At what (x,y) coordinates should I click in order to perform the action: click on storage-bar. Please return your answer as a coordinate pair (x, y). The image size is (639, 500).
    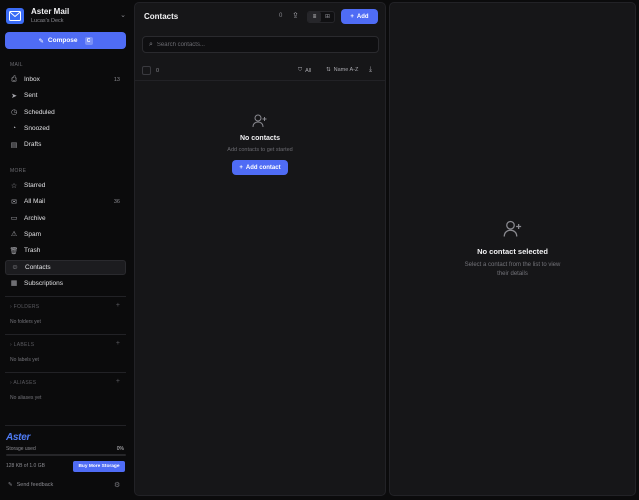
    Looking at the image, I should click on (66, 455).